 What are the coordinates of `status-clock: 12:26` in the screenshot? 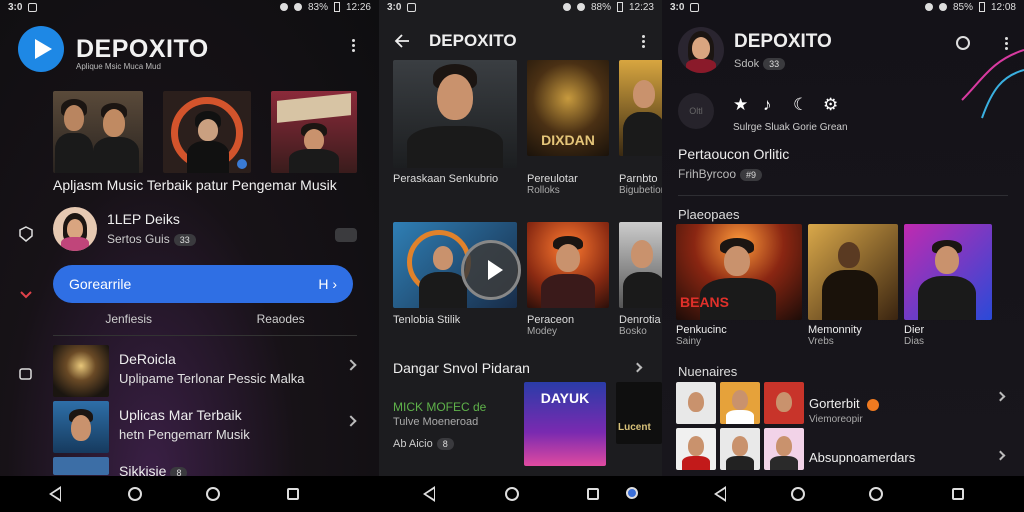 It's located at (358, 7).